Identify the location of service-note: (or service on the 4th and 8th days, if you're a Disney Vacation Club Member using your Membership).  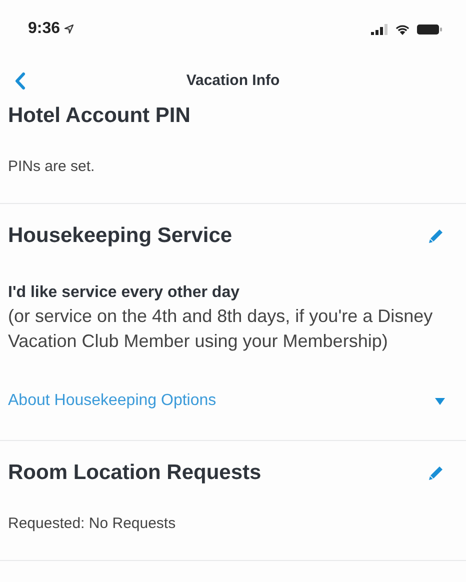
(221, 329).